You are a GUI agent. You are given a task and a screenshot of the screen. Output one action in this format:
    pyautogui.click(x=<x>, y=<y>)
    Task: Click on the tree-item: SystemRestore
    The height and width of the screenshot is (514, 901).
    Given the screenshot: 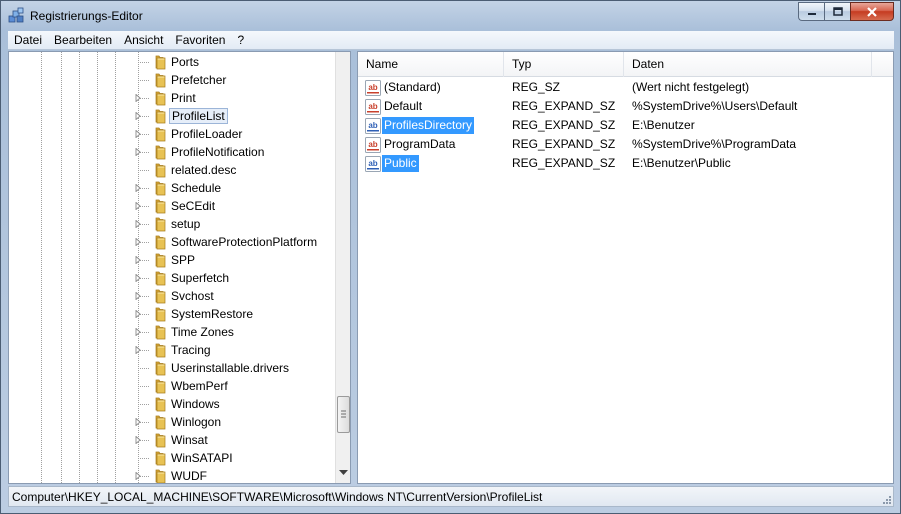 What is the action you would take?
    pyautogui.click(x=172, y=314)
    